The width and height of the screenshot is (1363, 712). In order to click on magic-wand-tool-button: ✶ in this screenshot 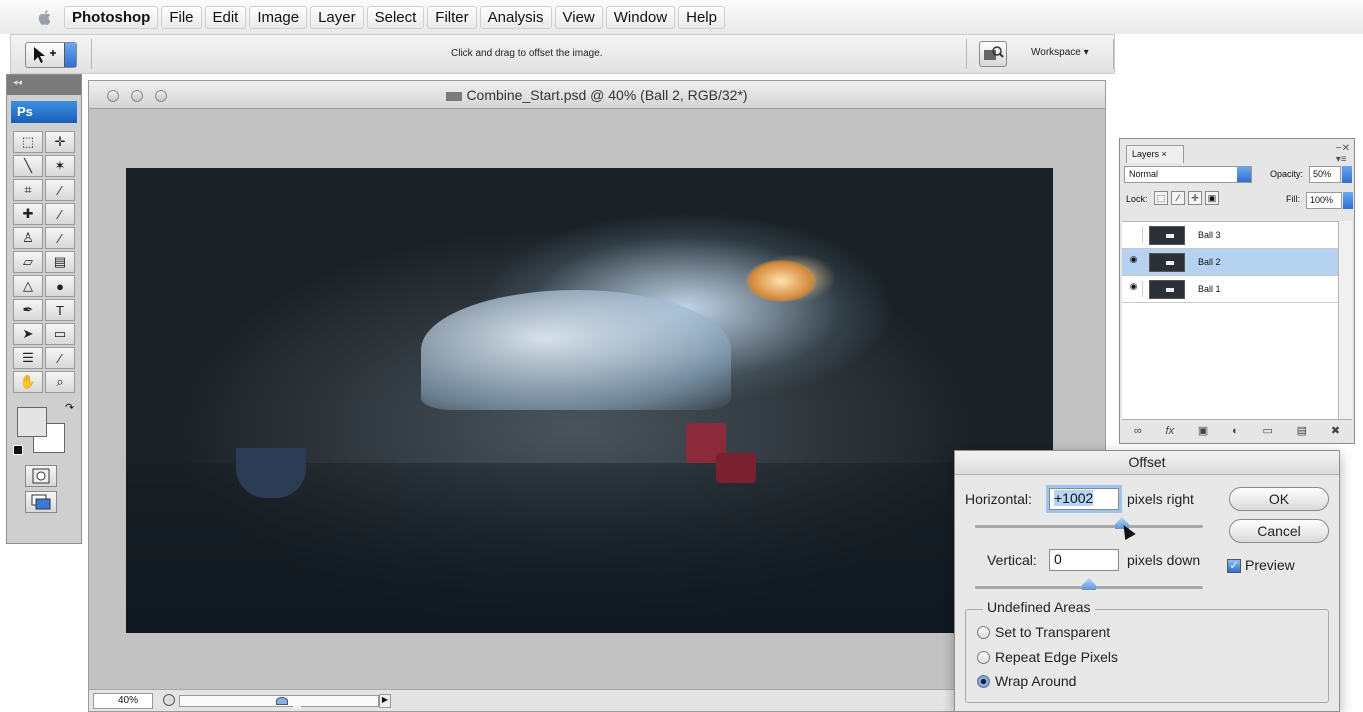, I will do `click(60, 166)`.